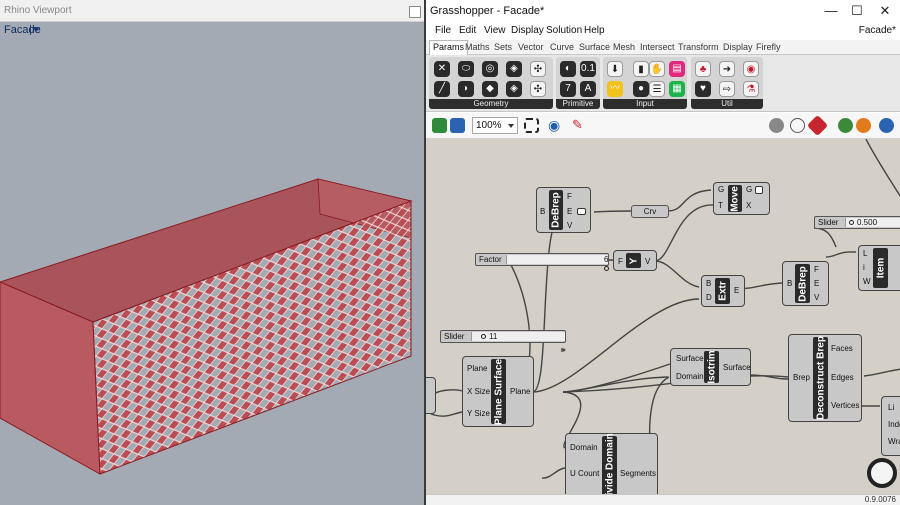 The width and height of the screenshot is (900, 505). What do you see at coordinates (797, 125) in the screenshot?
I see `preview-none-icon` at bounding box center [797, 125].